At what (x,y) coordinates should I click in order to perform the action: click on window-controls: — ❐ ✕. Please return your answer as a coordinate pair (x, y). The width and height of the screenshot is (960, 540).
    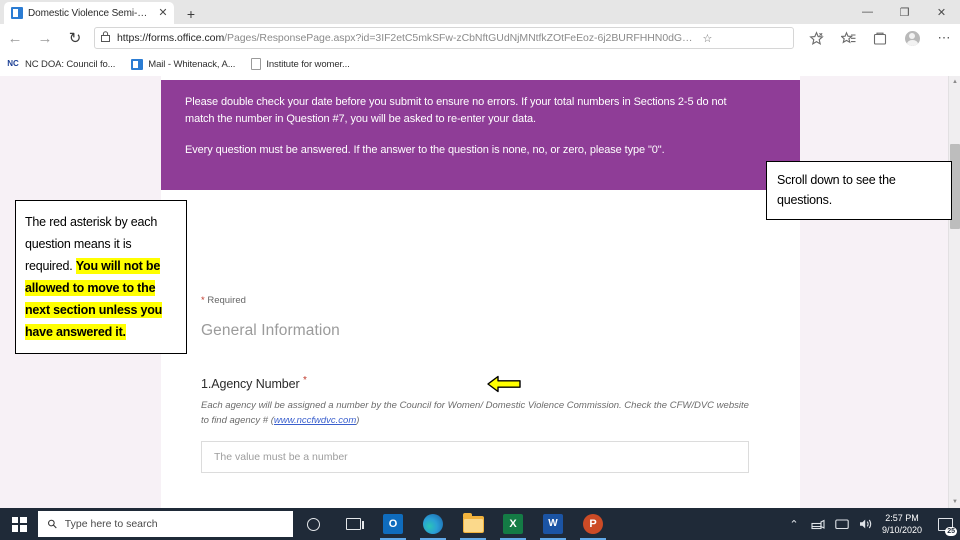
    Looking at the image, I should click on (904, 12).